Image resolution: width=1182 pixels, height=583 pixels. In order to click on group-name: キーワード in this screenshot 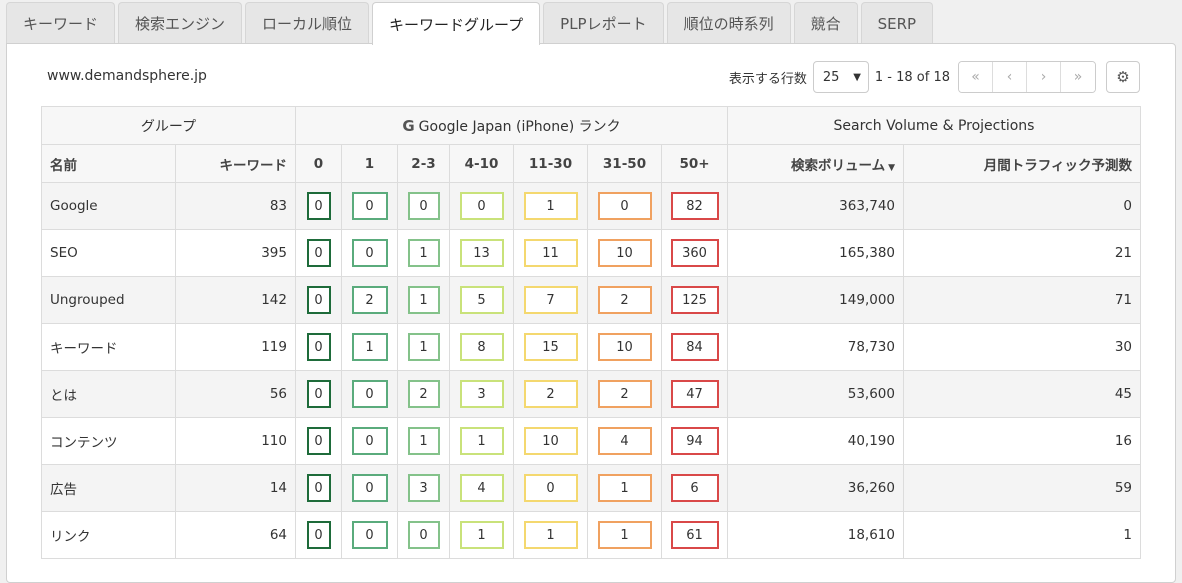, I will do `click(108, 347)`.